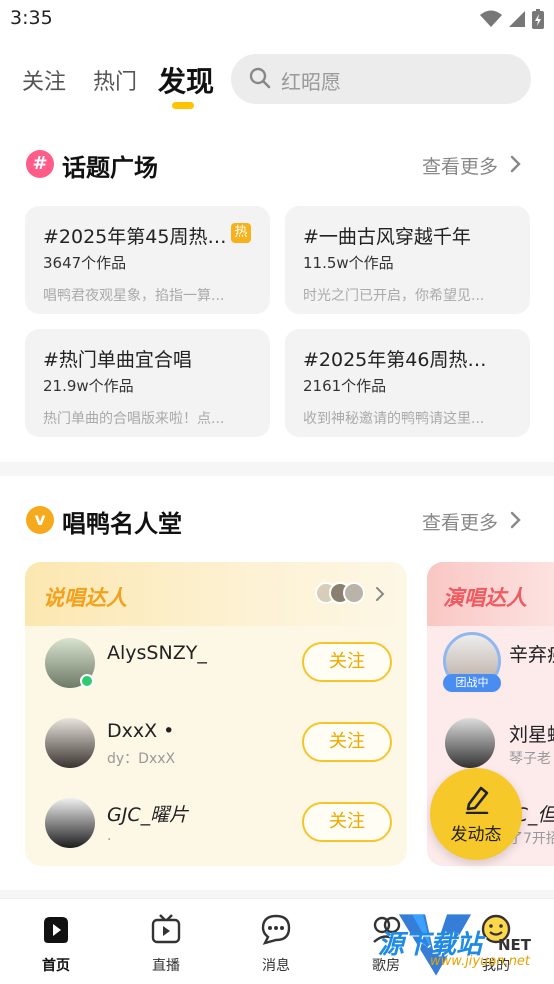  Describe the element at coordinates (183, 105) in the screenshot. I see `tab-active-indicator` at that location.